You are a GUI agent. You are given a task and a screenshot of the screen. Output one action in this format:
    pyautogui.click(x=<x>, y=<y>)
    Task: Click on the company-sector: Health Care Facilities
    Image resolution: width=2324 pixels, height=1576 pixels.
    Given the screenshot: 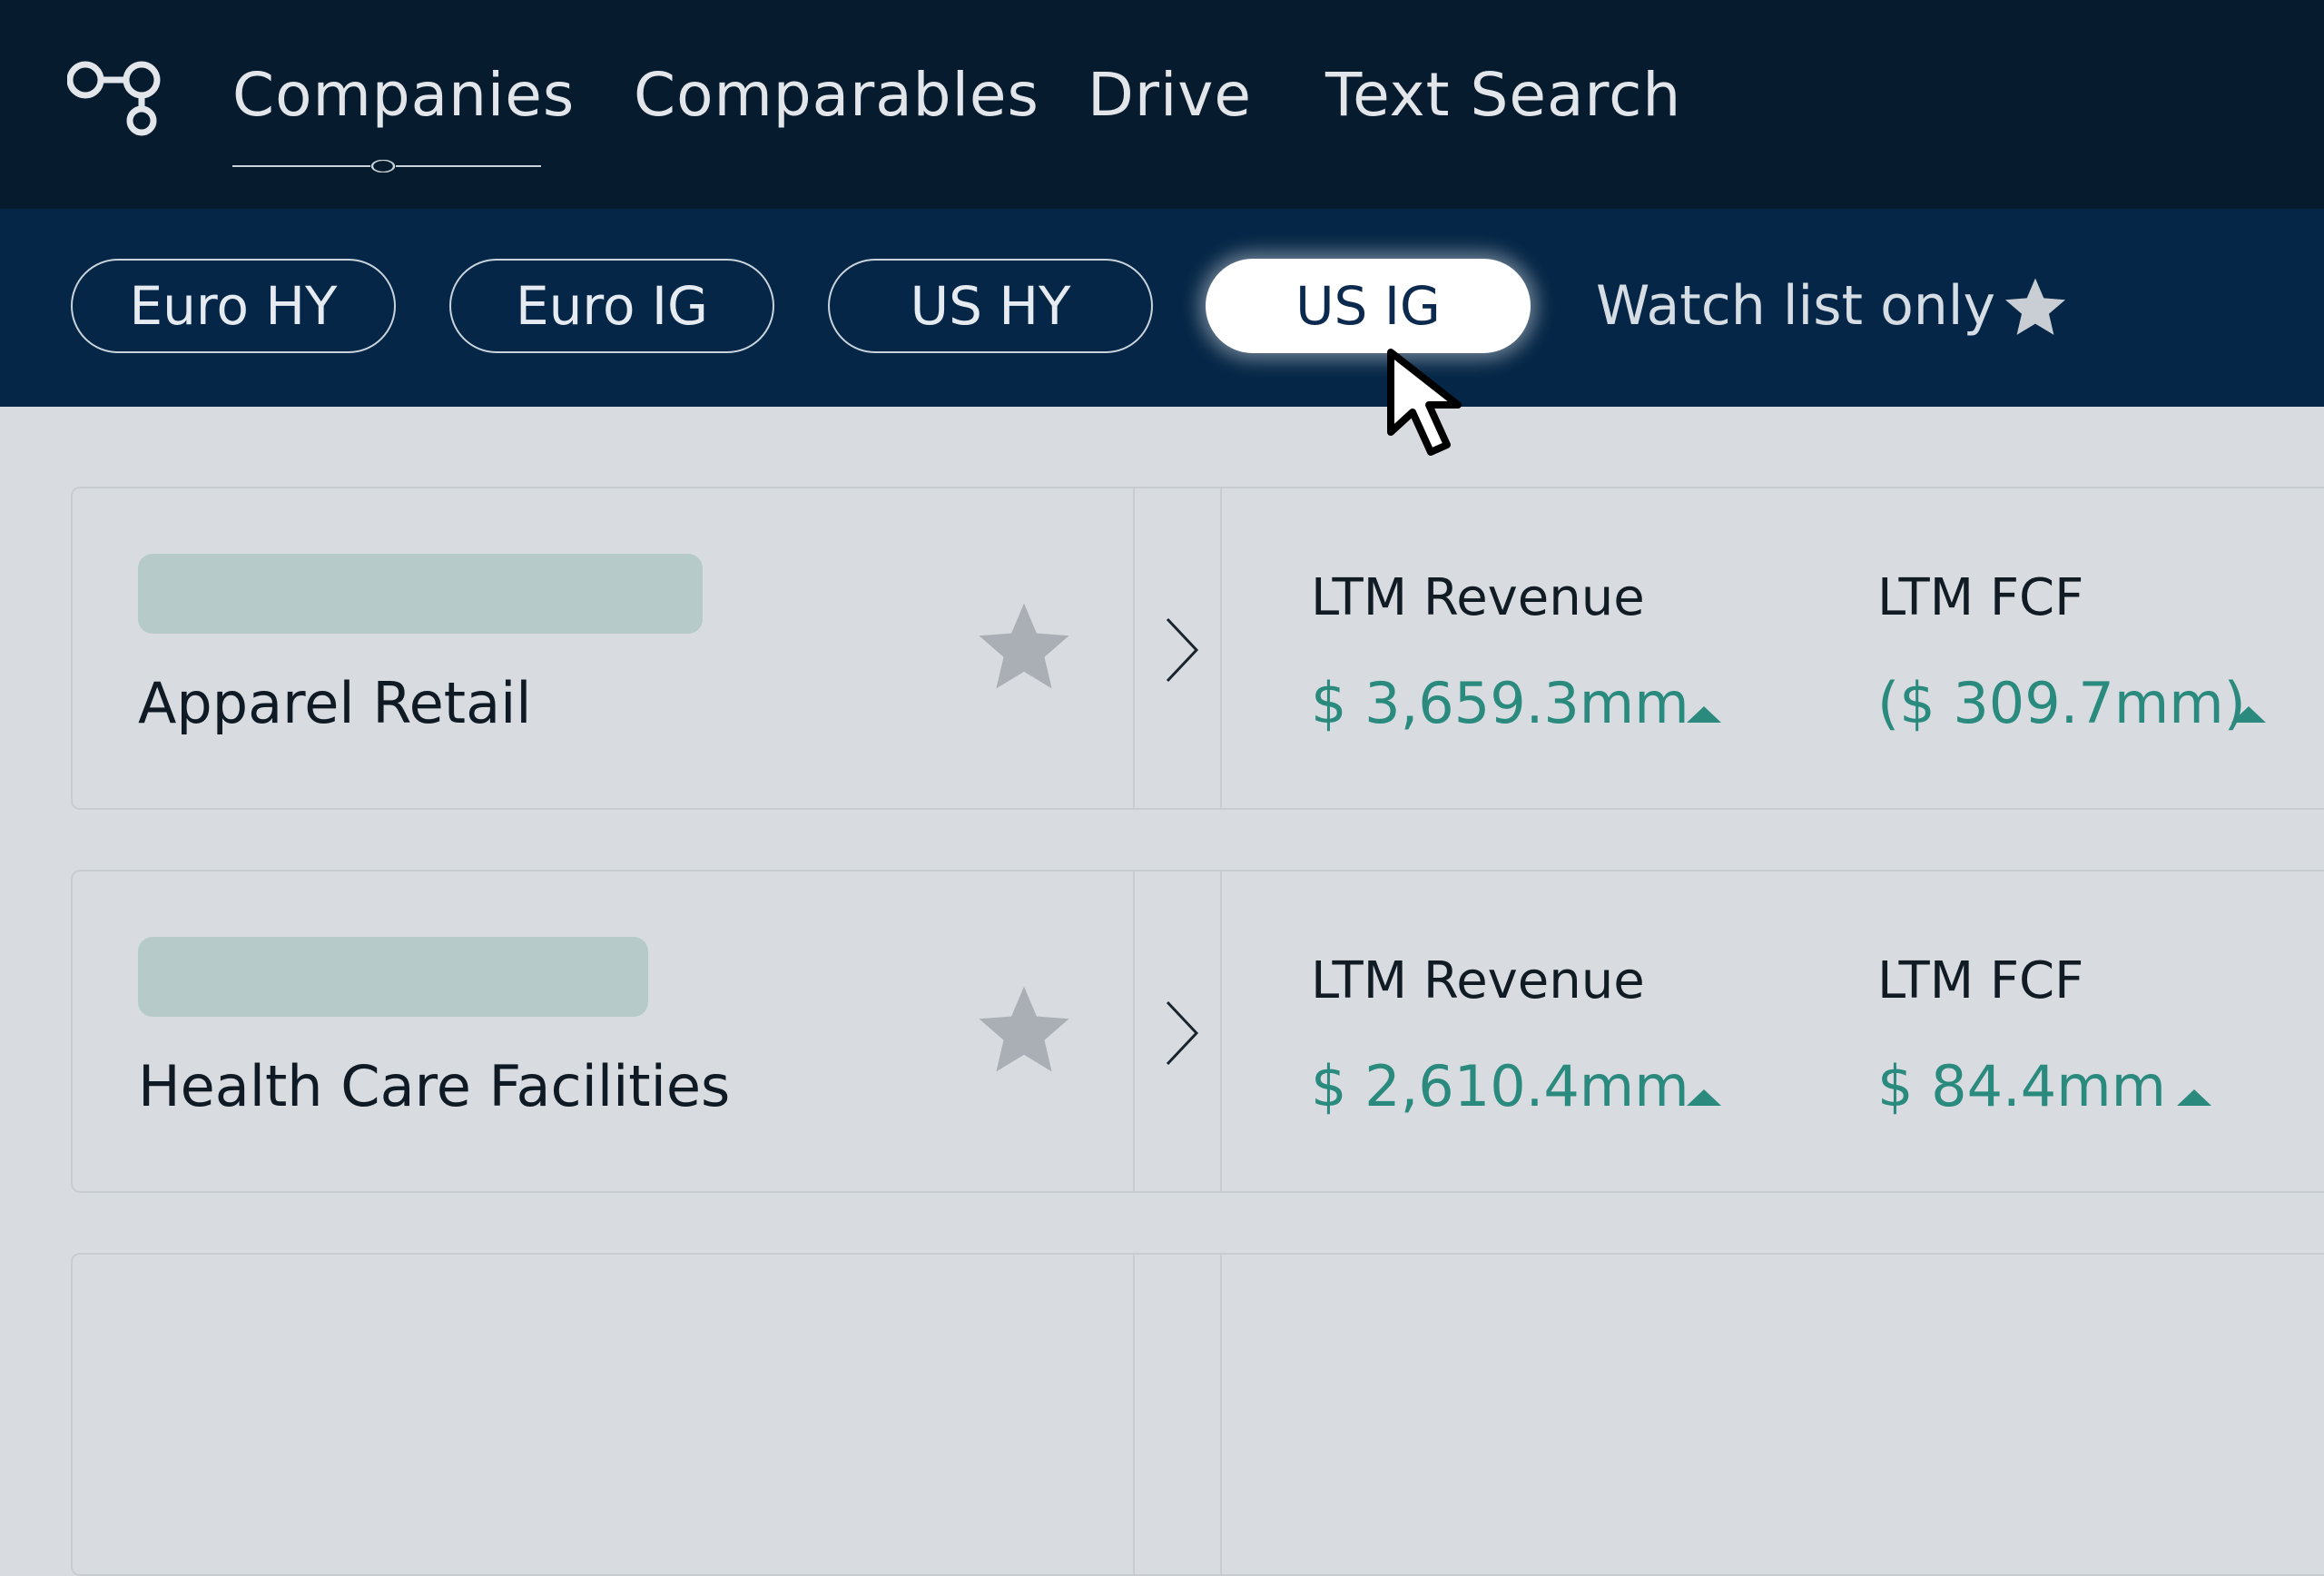 What is the action you would take?
    pyautogui.click(x=434, y=1086)
    